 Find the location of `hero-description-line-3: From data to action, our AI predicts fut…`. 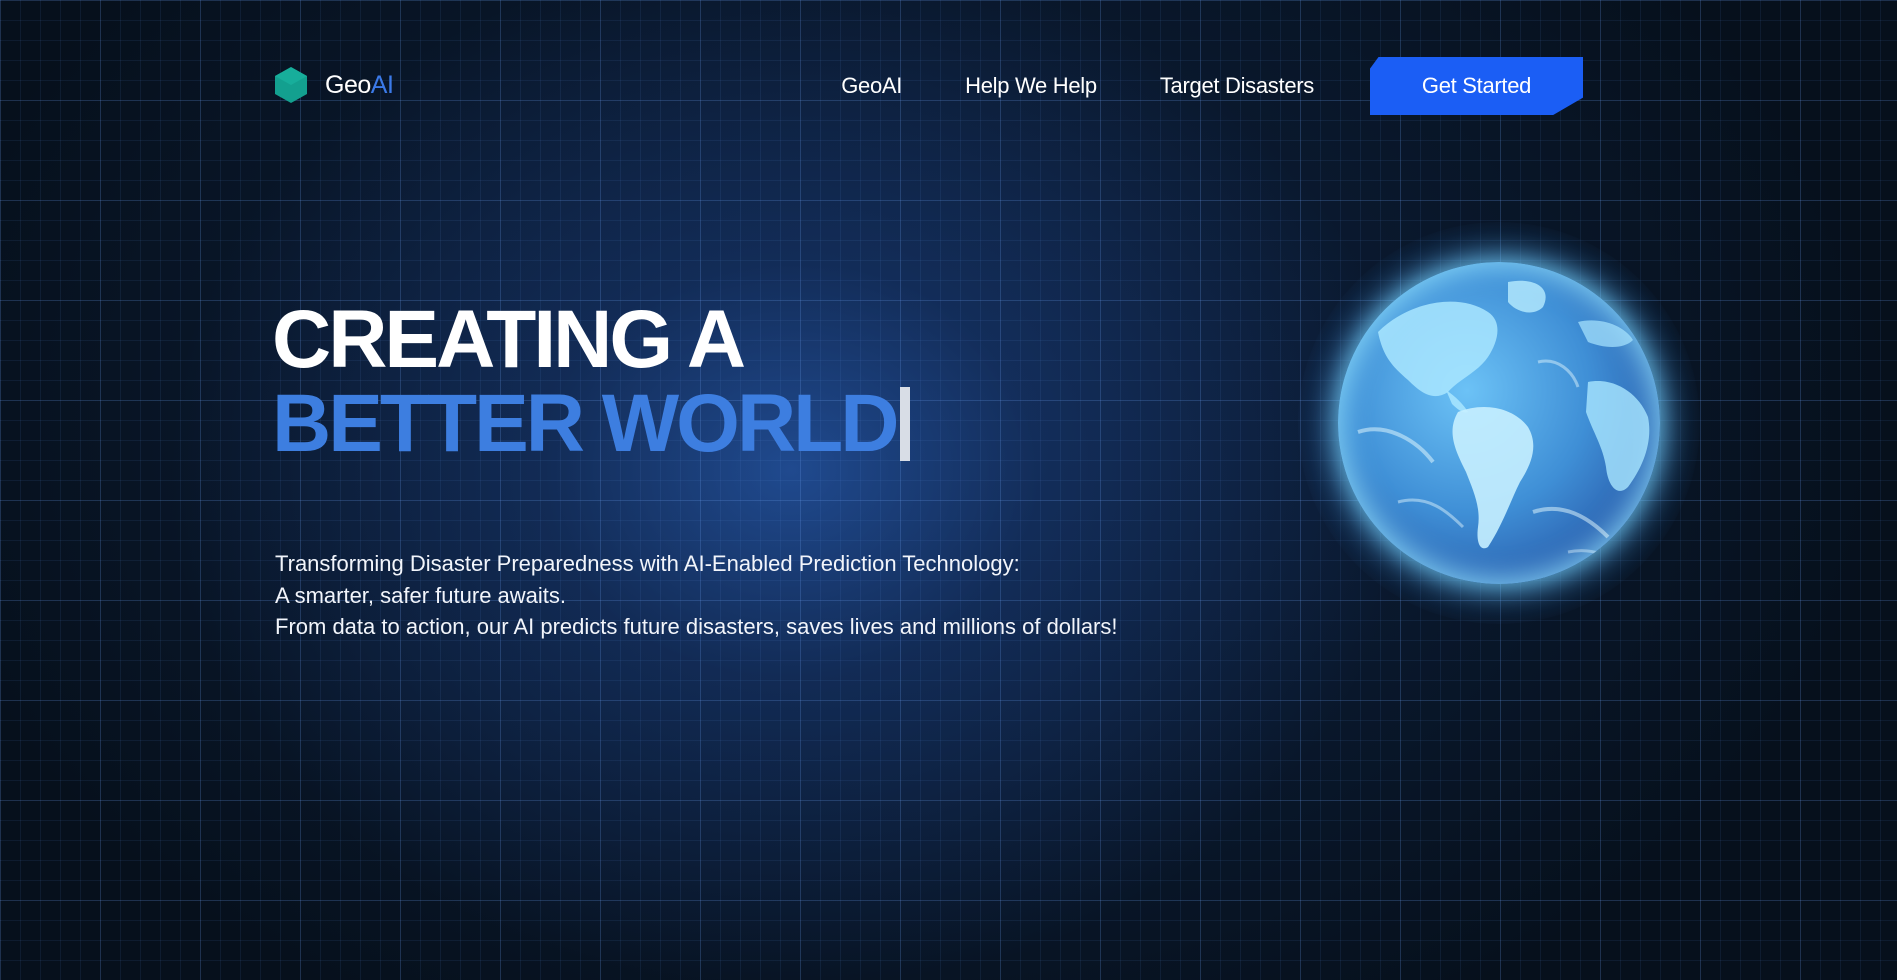

hero-description-line-3: From data to action, our AI predicts fut… is located at coordinates (696, 626).